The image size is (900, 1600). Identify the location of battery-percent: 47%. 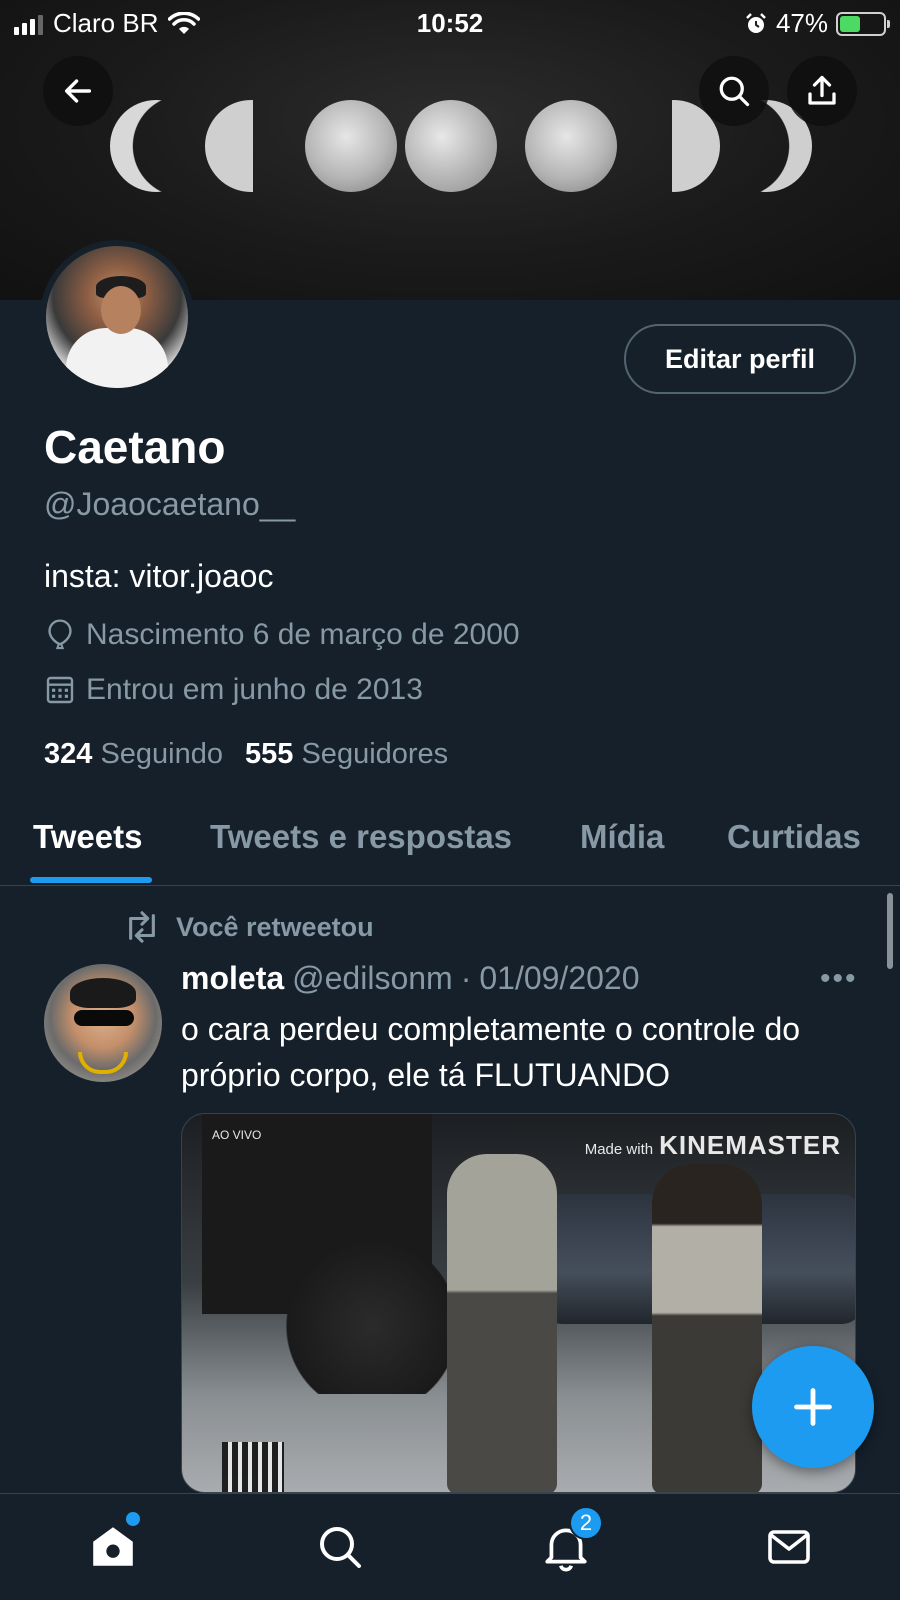
(801, 23).